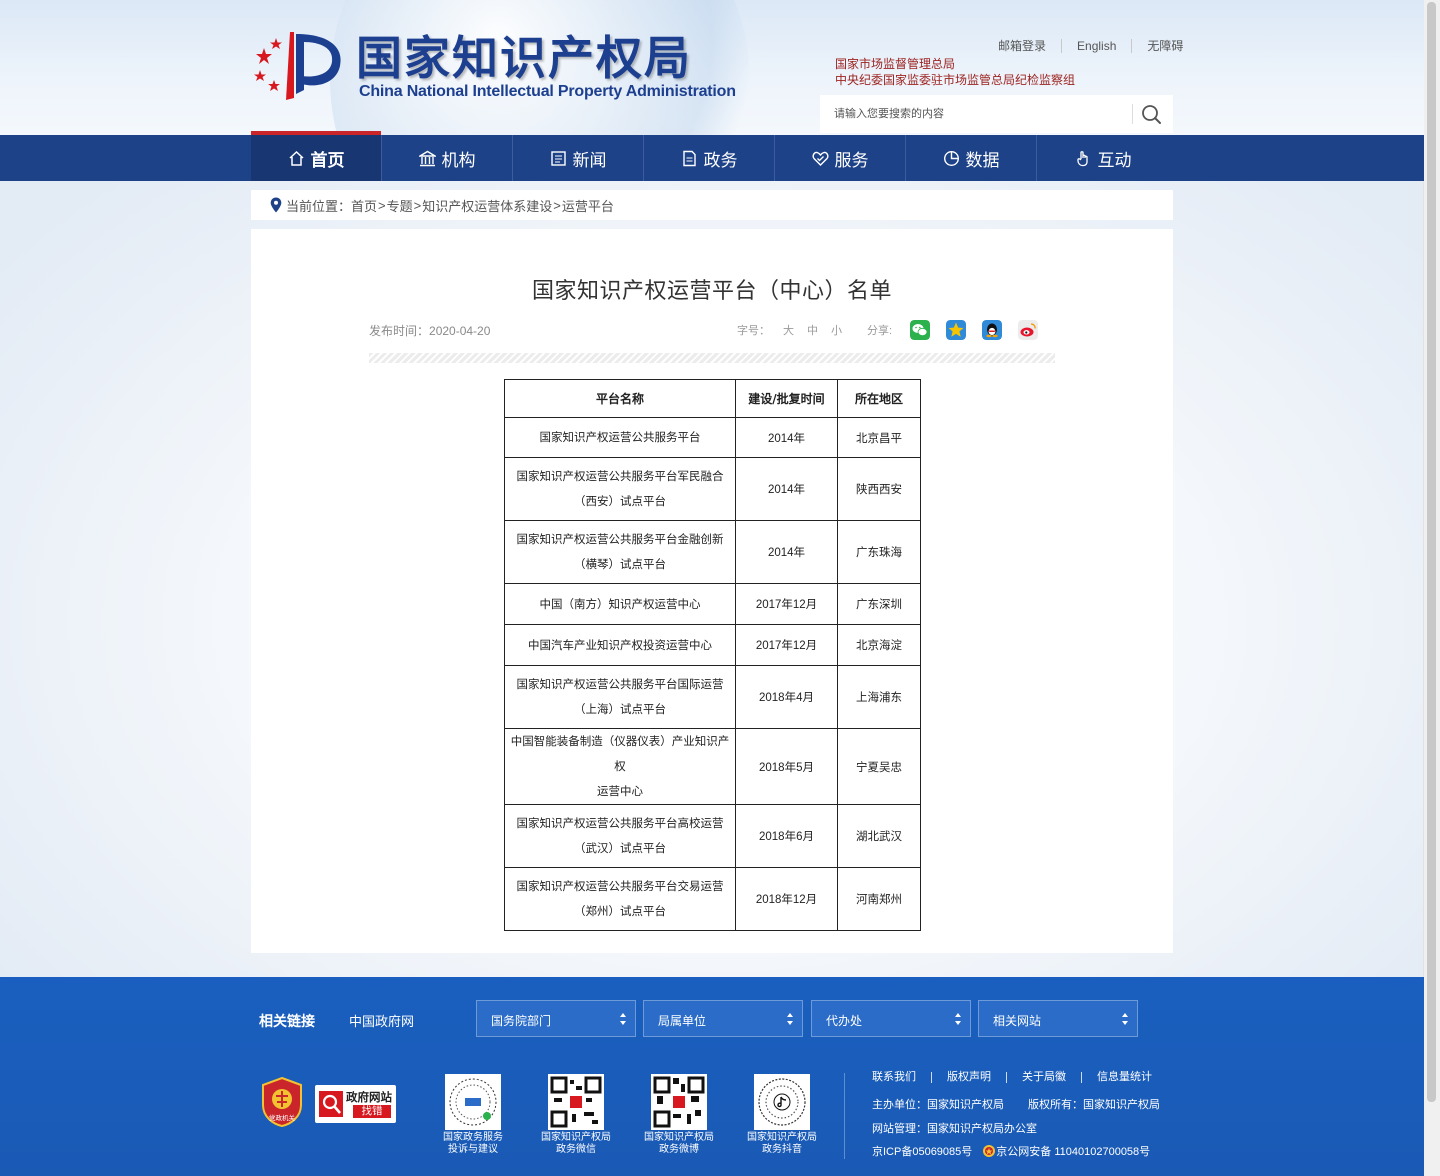  Describe the element at coordinates (487, 205) in the screenshot. I see `breadcrumb-ip-operation-system: 知识产权运营体系建设` at that location.